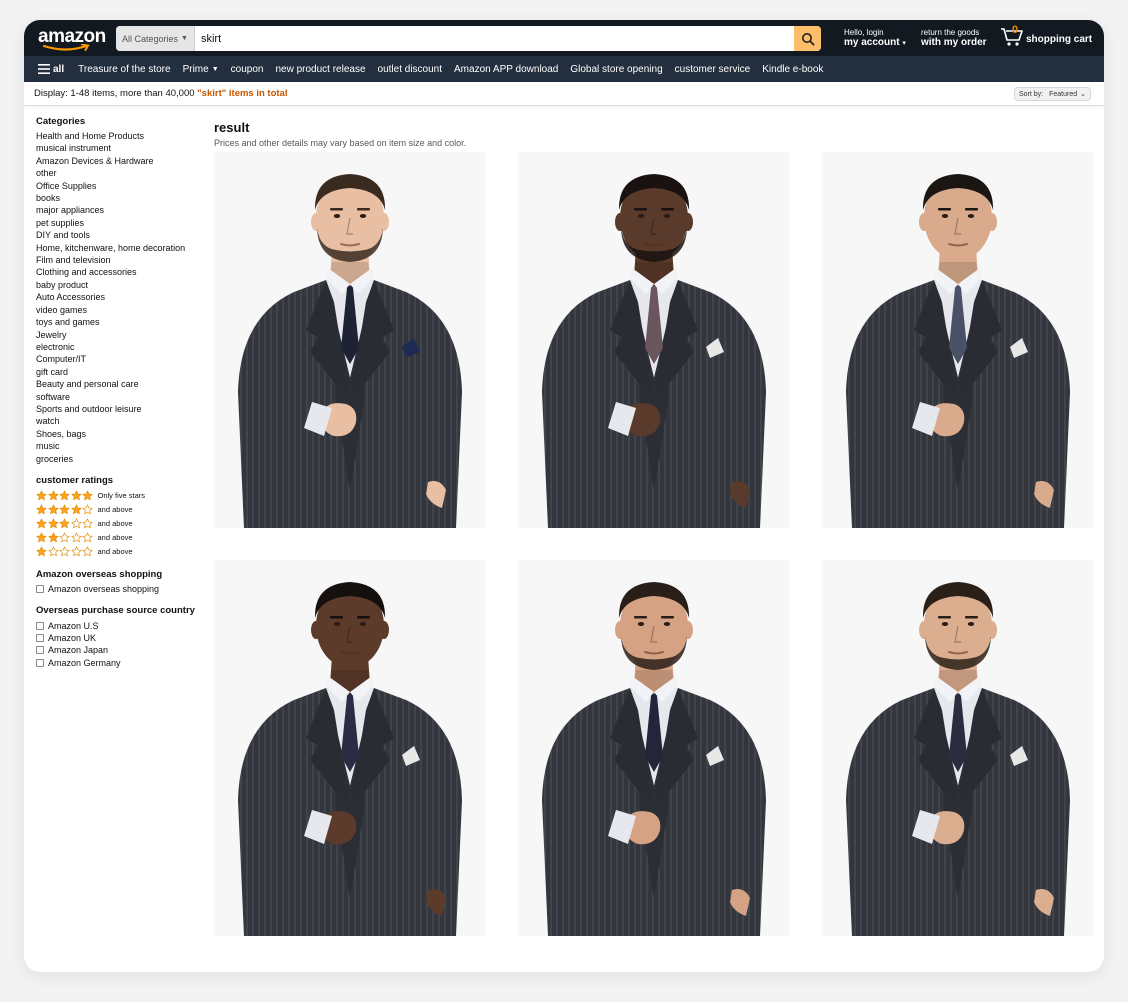 The height and width of the screenshot is (1002, 1128). What do you see at coordinates (201, 69) in the screenshot?
I see `nav-item-prime: Prime ▼` at bounding box center [201, 69].